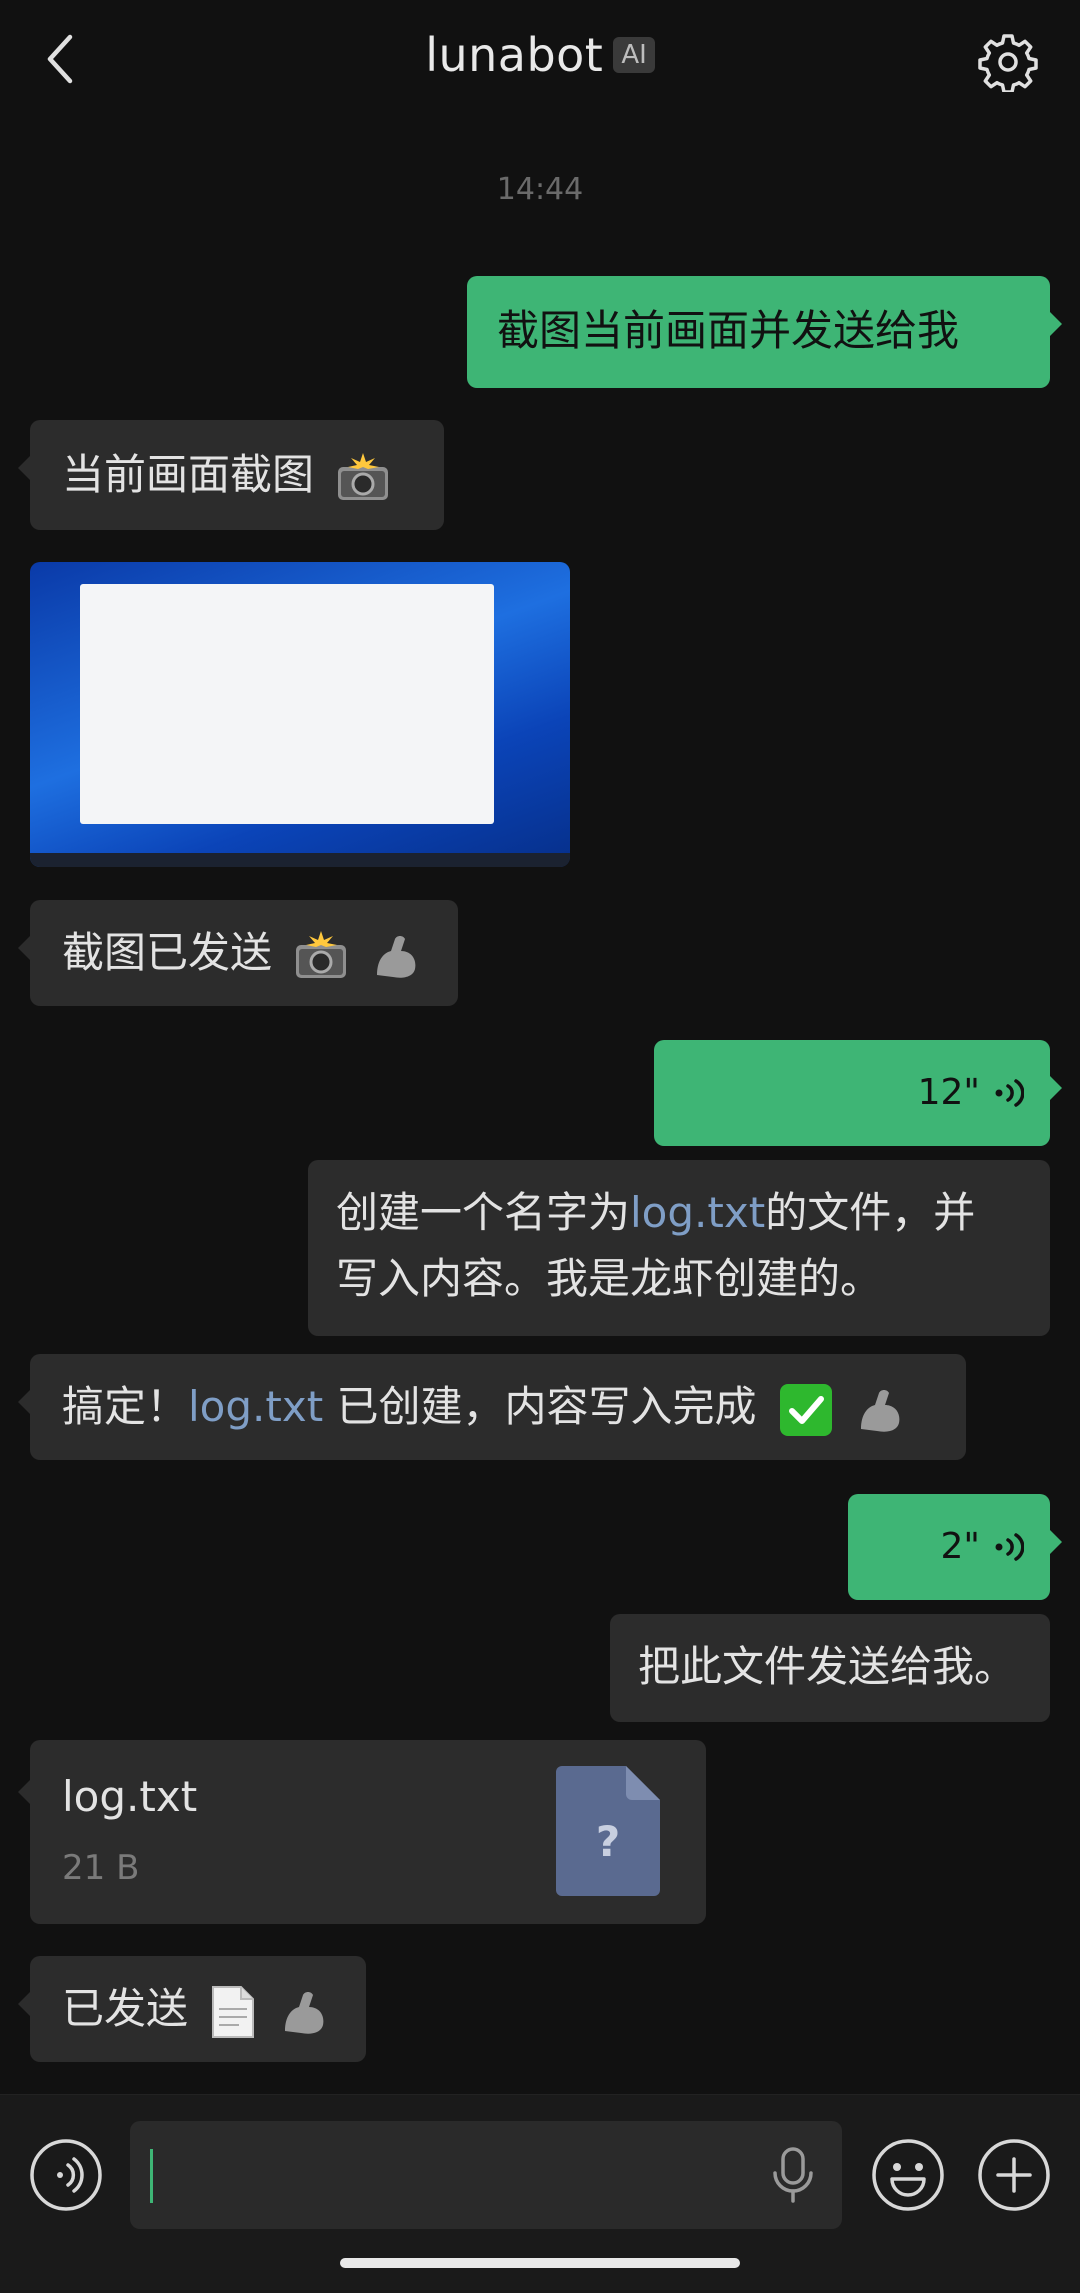 Image resolution: width=1080 pixels, height=2293 pixels. I want to click on message-outgoing-transcript: 创建一个名字为log.txt的文件，并 写入内容。我是龙虾创建的。, so click(679, 1248).